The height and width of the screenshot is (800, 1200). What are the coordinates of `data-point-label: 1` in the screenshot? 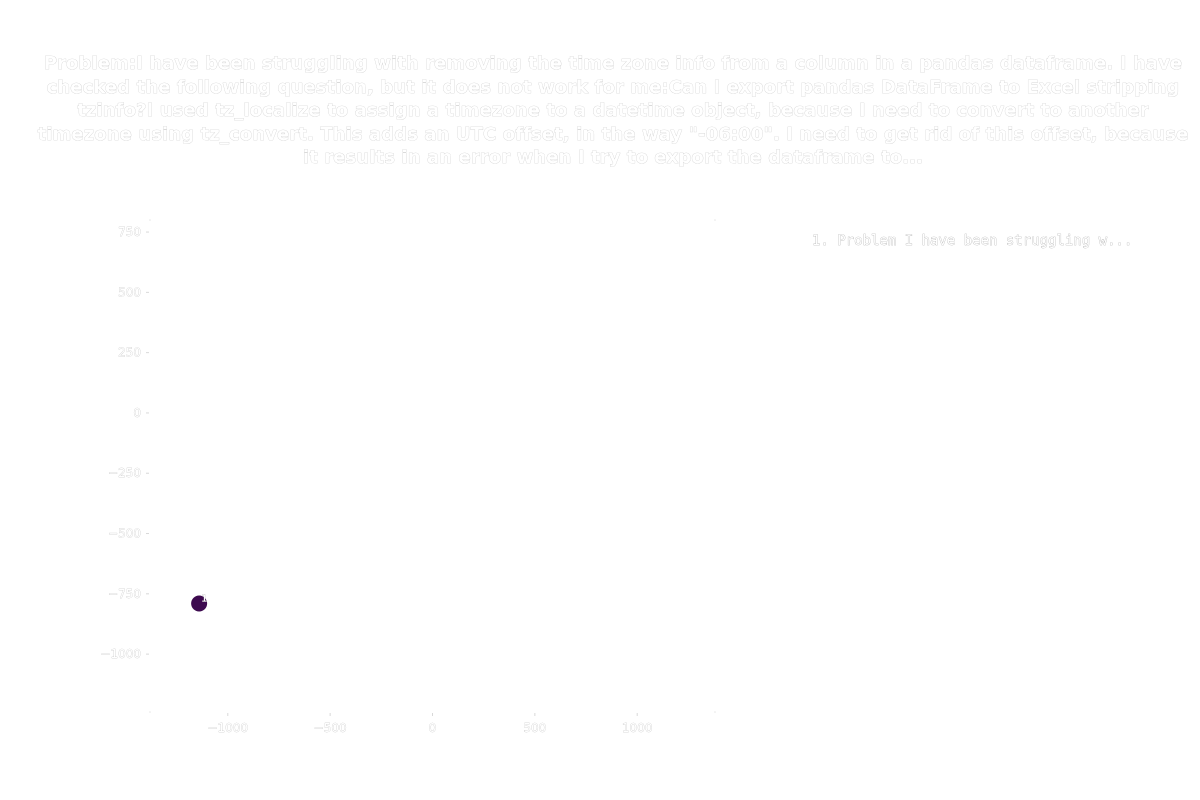 It's located at (204, 598).